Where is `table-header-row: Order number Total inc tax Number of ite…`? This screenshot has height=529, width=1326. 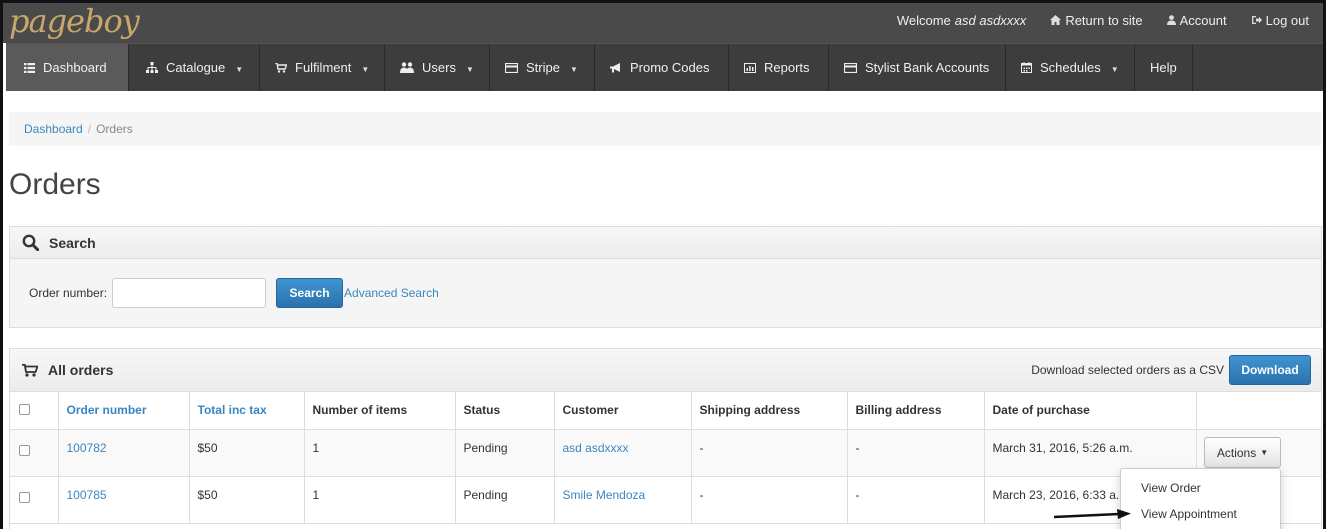
table-header-row: Order number Total inc tax Number of ite… is located at coordinates (665, 411).